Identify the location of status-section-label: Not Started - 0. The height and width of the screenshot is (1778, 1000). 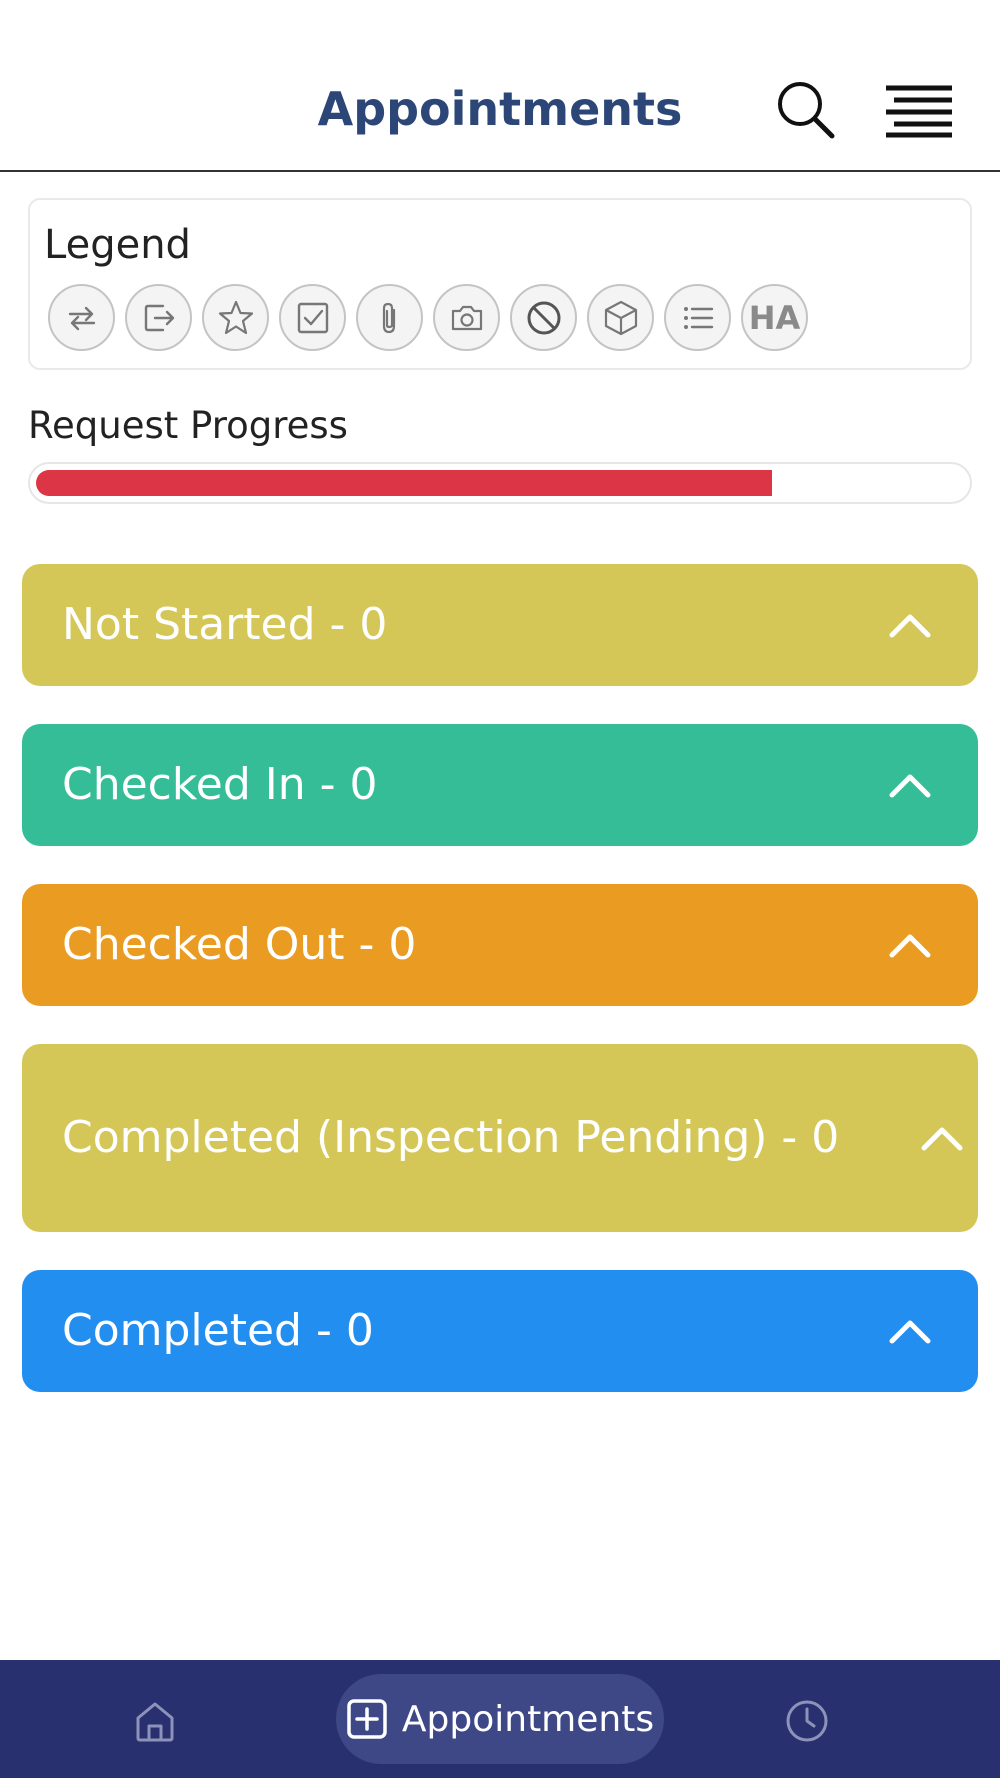
(225, 624).